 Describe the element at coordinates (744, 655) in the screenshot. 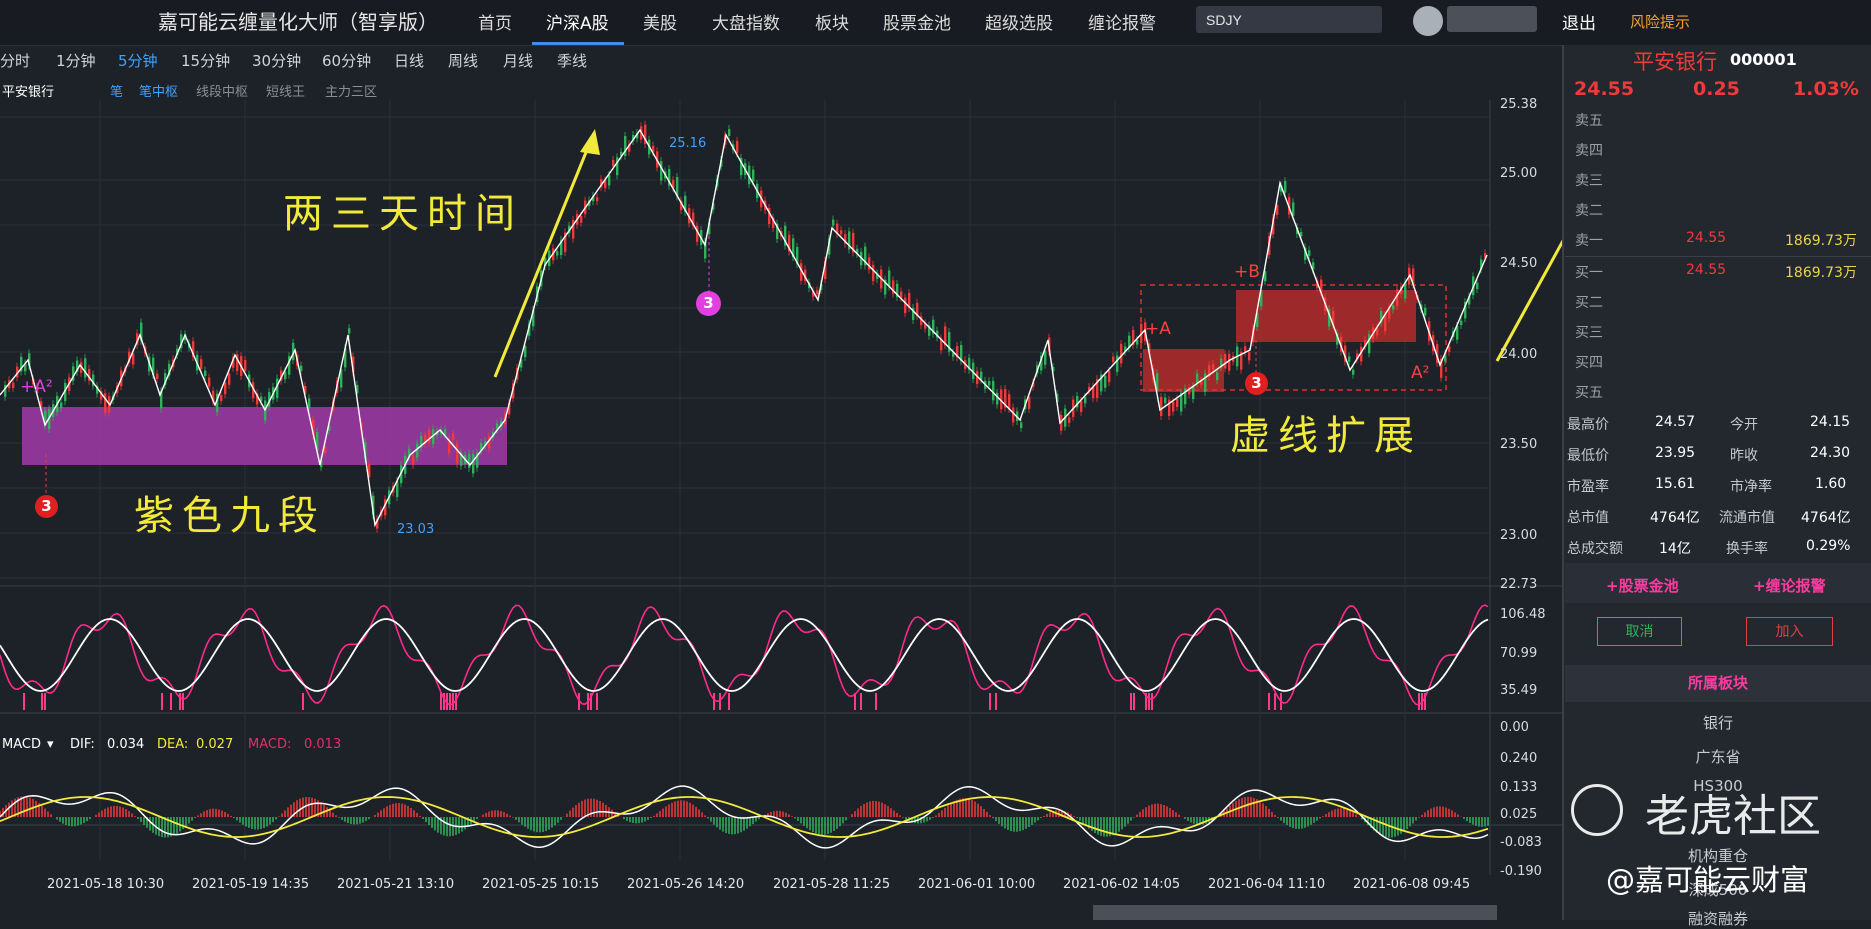

I see `oscillator-line-slow` at that location.